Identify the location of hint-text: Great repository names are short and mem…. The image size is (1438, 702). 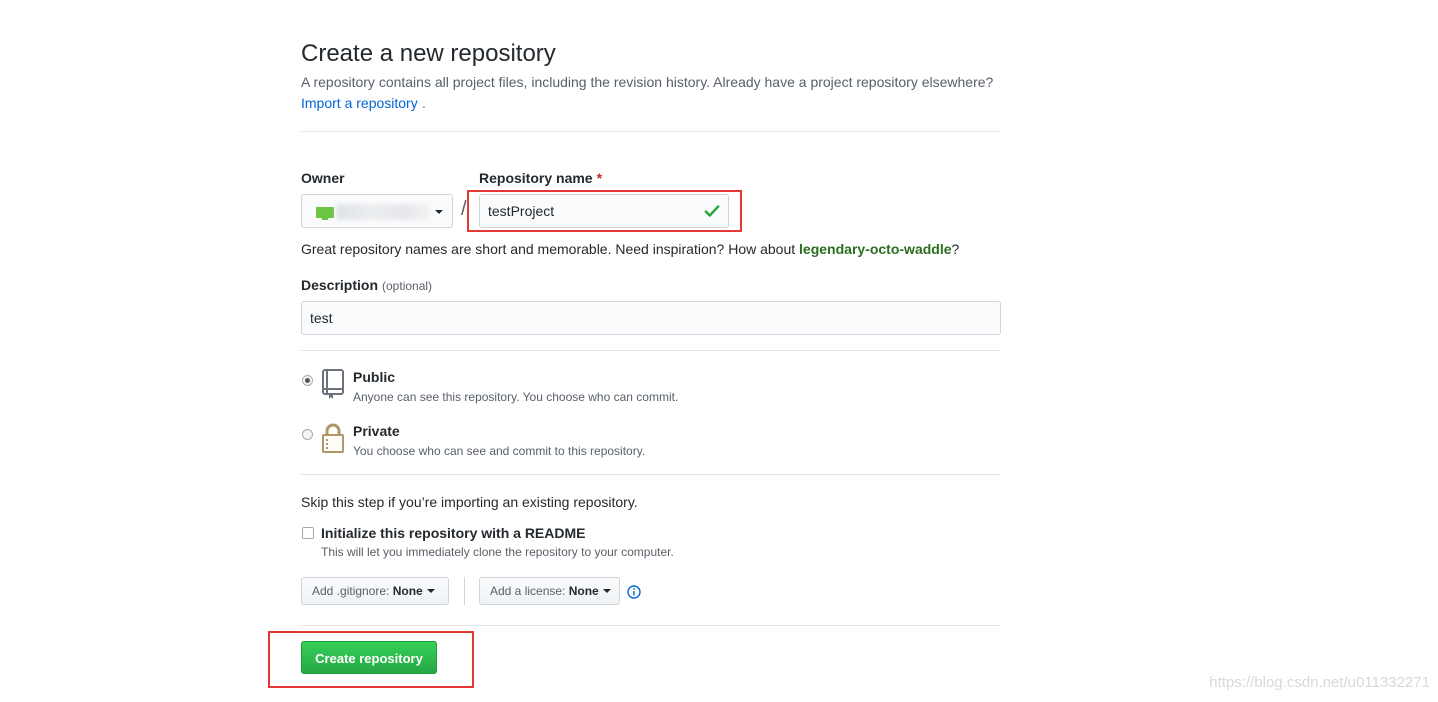
(550, 249).